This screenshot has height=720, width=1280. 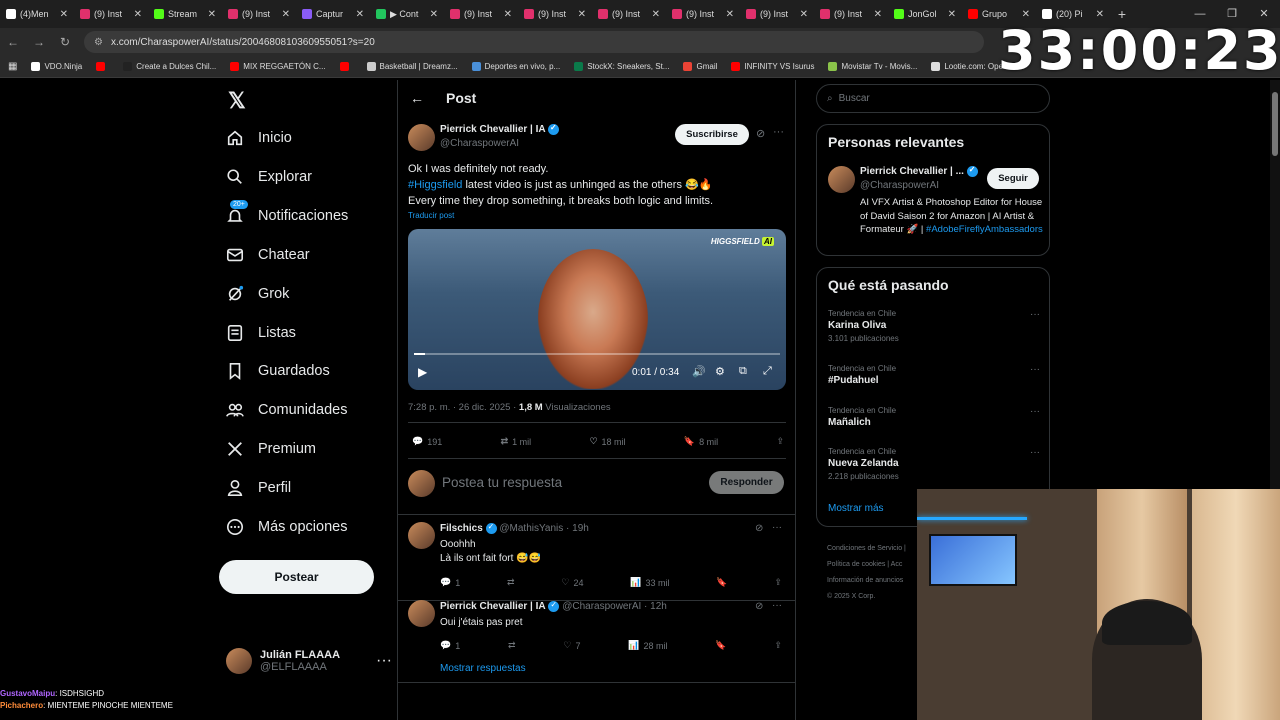 I want to click on like-action: ♡ 7, so click(x=571, y=645).